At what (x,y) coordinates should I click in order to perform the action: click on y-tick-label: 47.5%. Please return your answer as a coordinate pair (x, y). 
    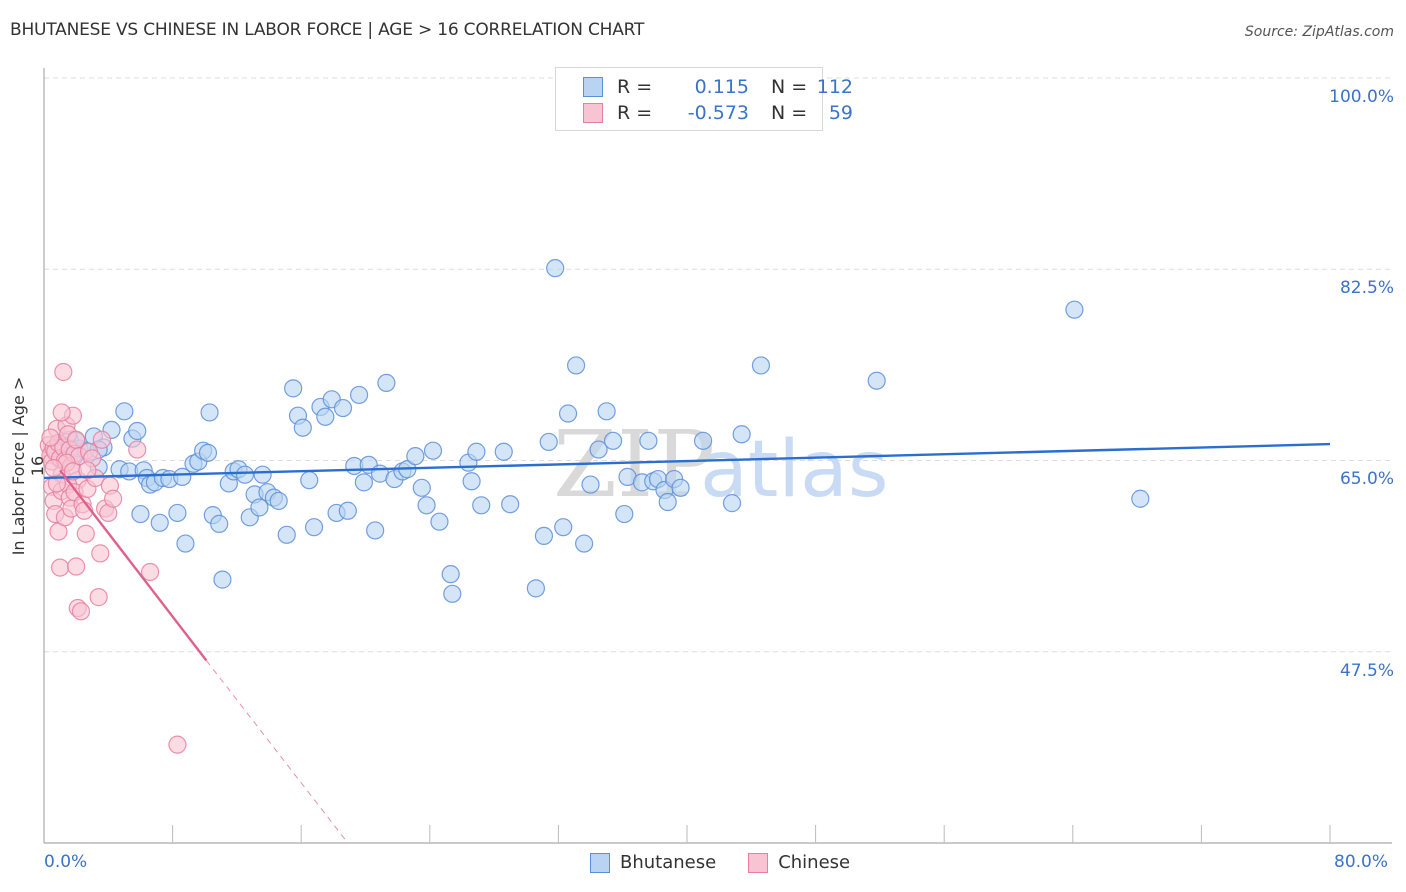
    Looking at the image, I should click on (1366, 671).